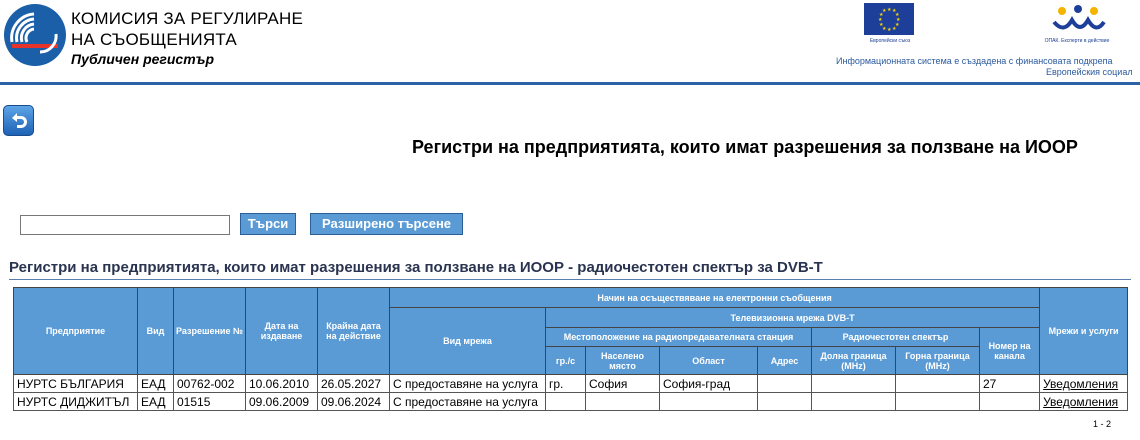  Describe the element at coordinates (622, 360) in the screenshot. I see `col-header-settlement: Населено място` at that location.